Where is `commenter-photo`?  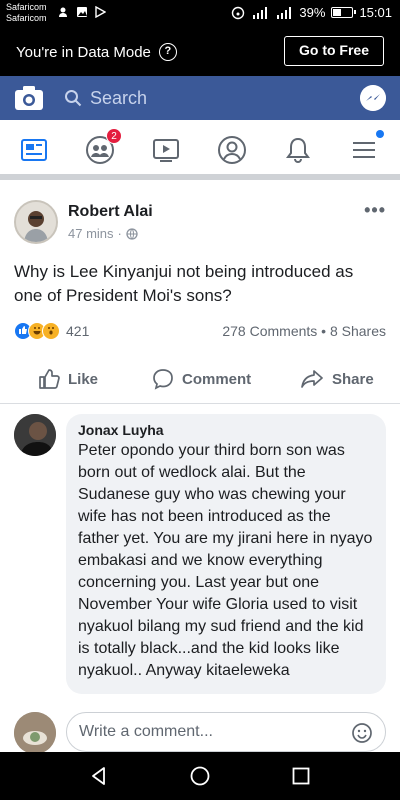
commenter-photo is located at coordinates (35, 435).